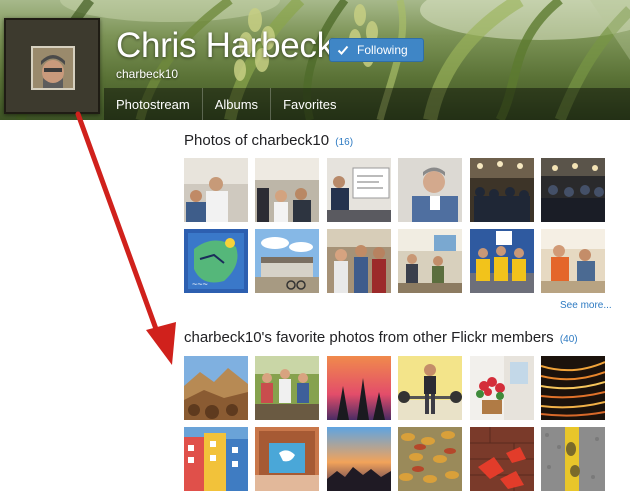 The height and width of the screenshot is (497, 630). What do you see at coordinates (344, 142) in the screenshot?
I see `photos-of-count: (16)` at bounding box center [344, 142].